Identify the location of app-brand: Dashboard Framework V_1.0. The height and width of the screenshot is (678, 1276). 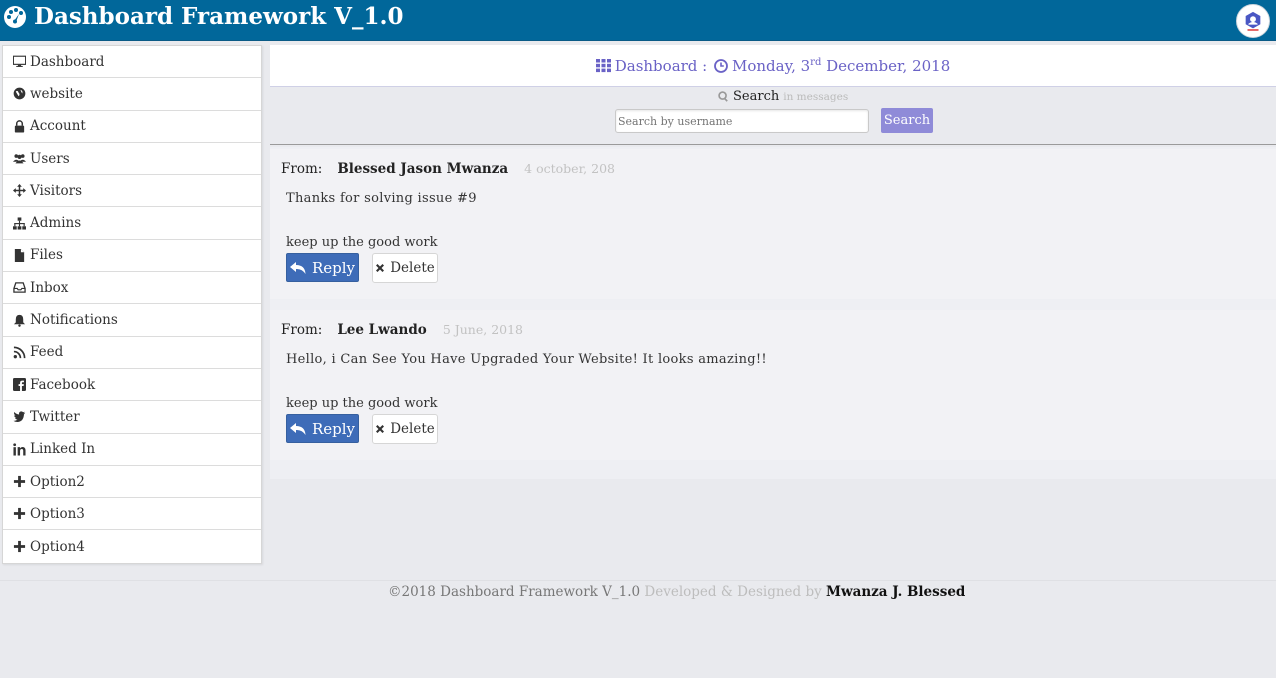
(203, 16).